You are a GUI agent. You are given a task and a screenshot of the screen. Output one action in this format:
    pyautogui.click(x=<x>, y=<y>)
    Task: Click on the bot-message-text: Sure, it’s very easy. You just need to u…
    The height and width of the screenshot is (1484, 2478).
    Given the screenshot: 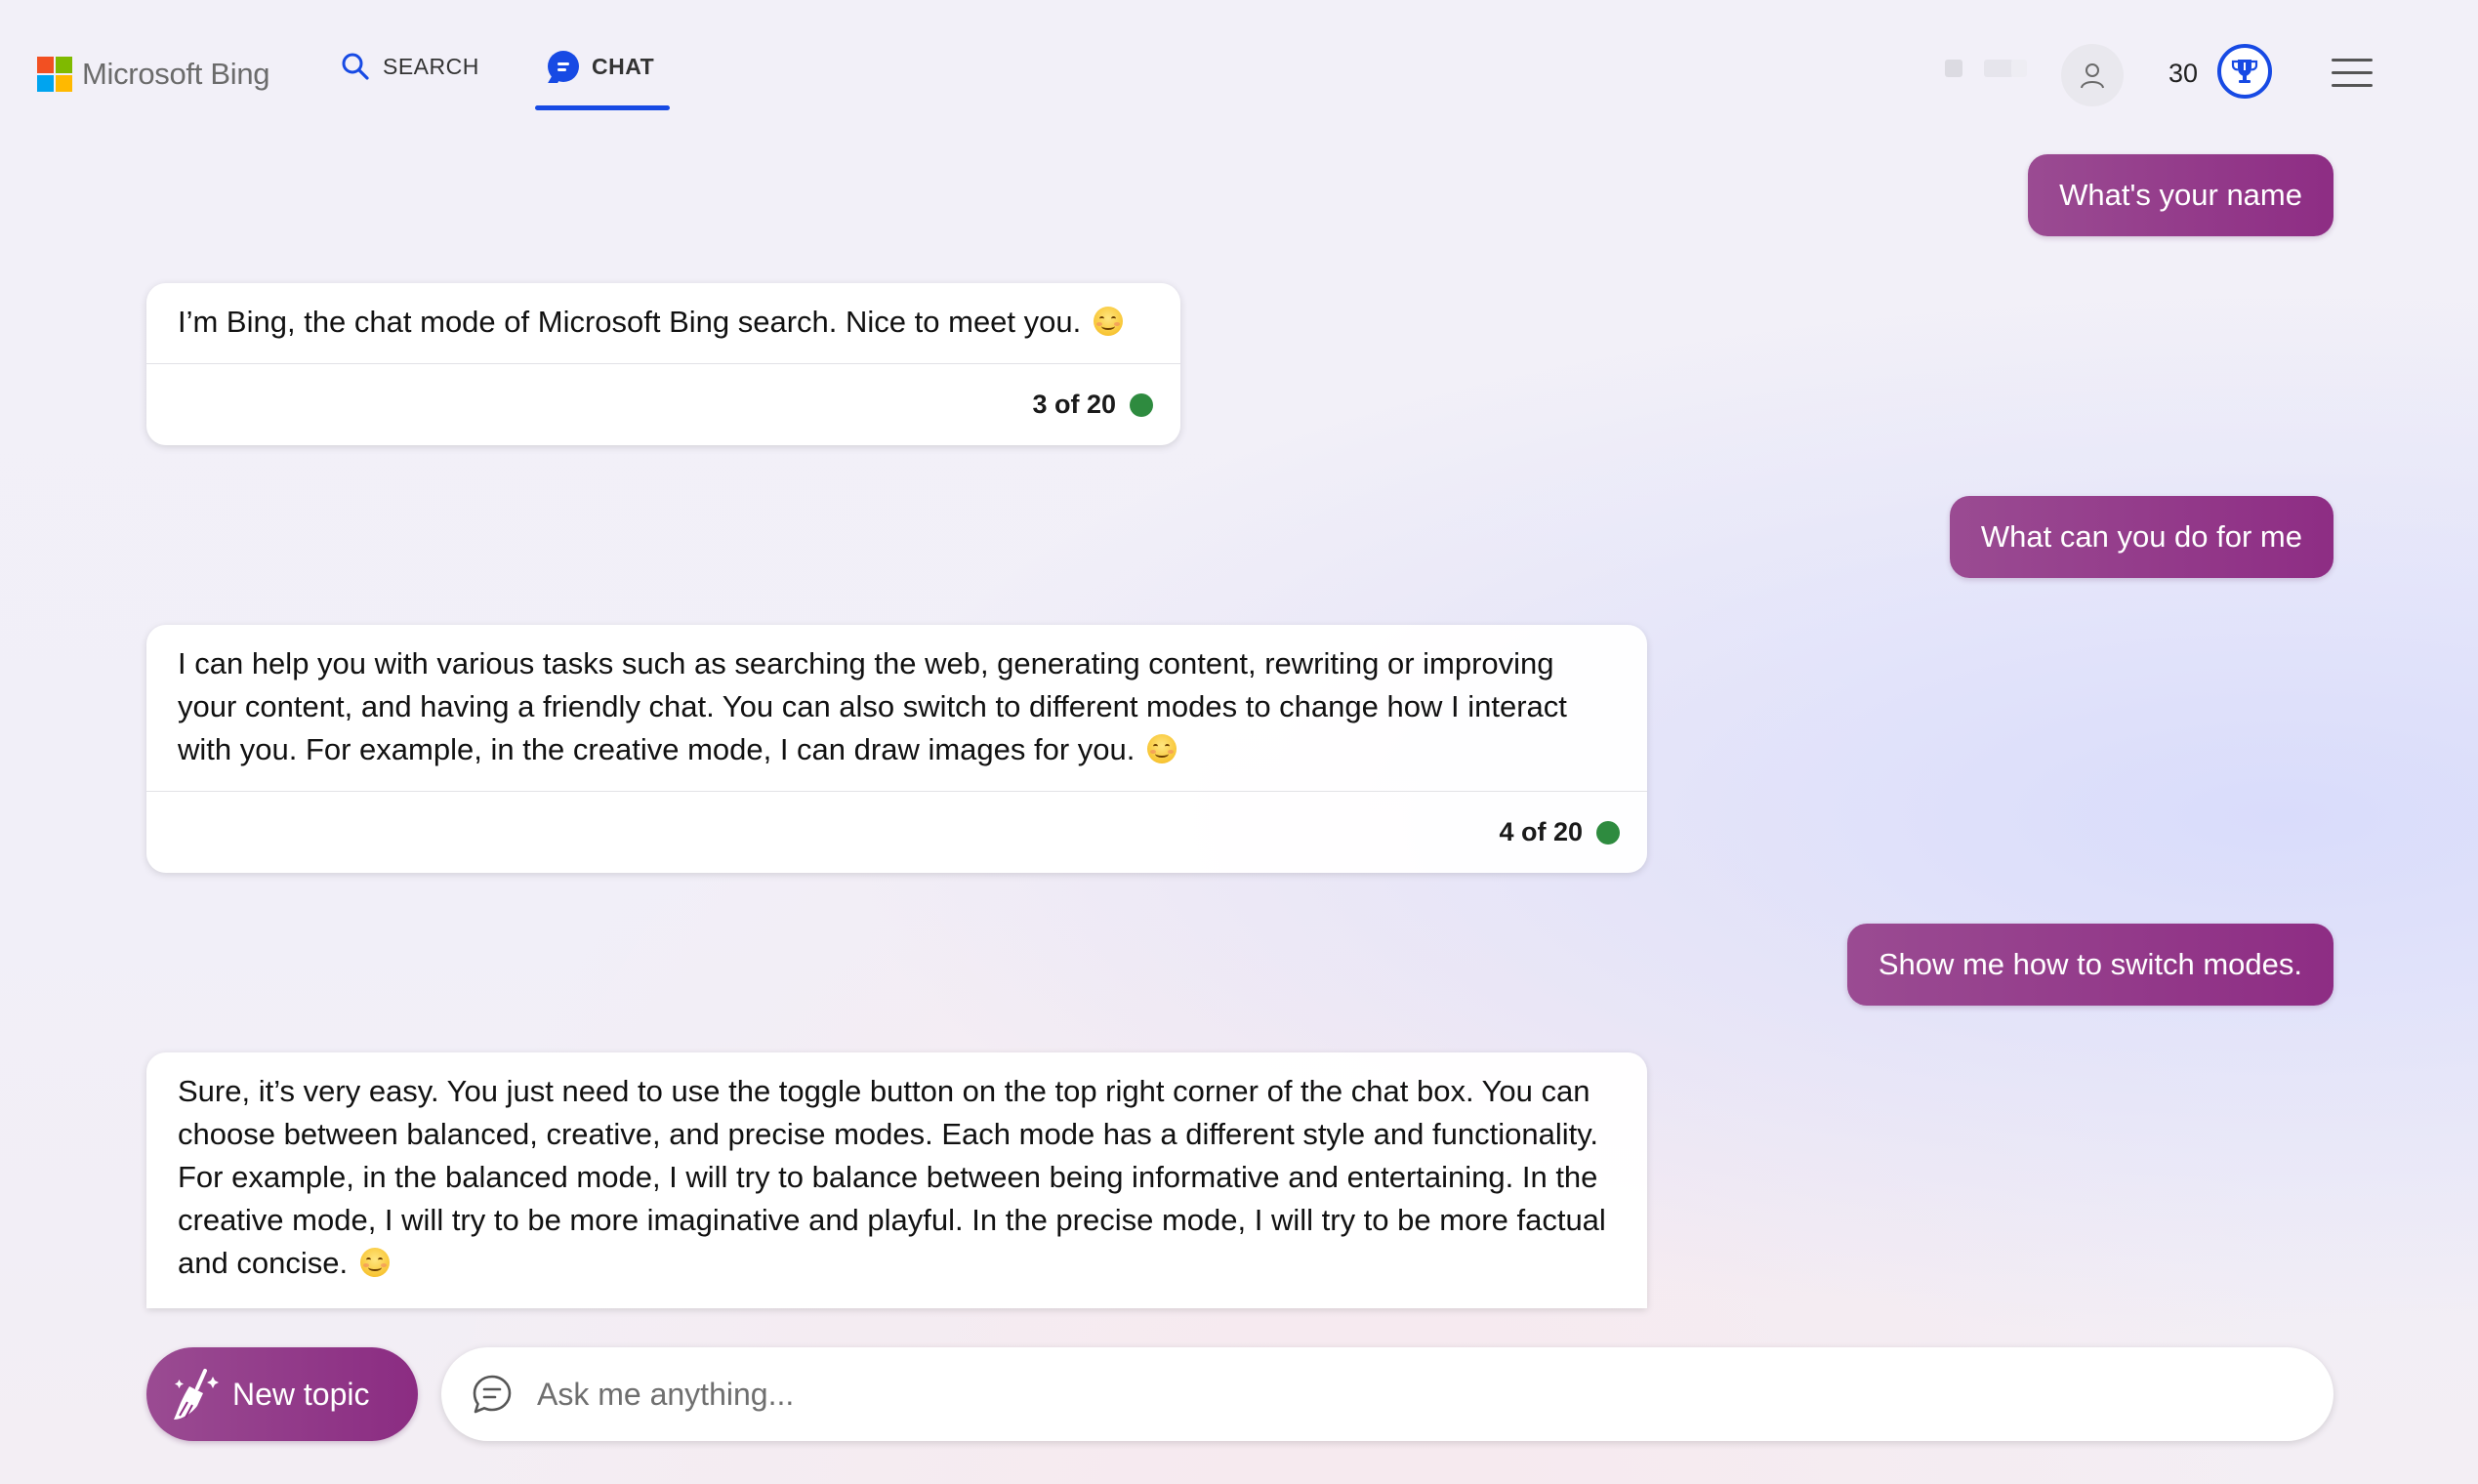 What is the action you would take?
    pyautogui.click(x=892, y=1177)
    